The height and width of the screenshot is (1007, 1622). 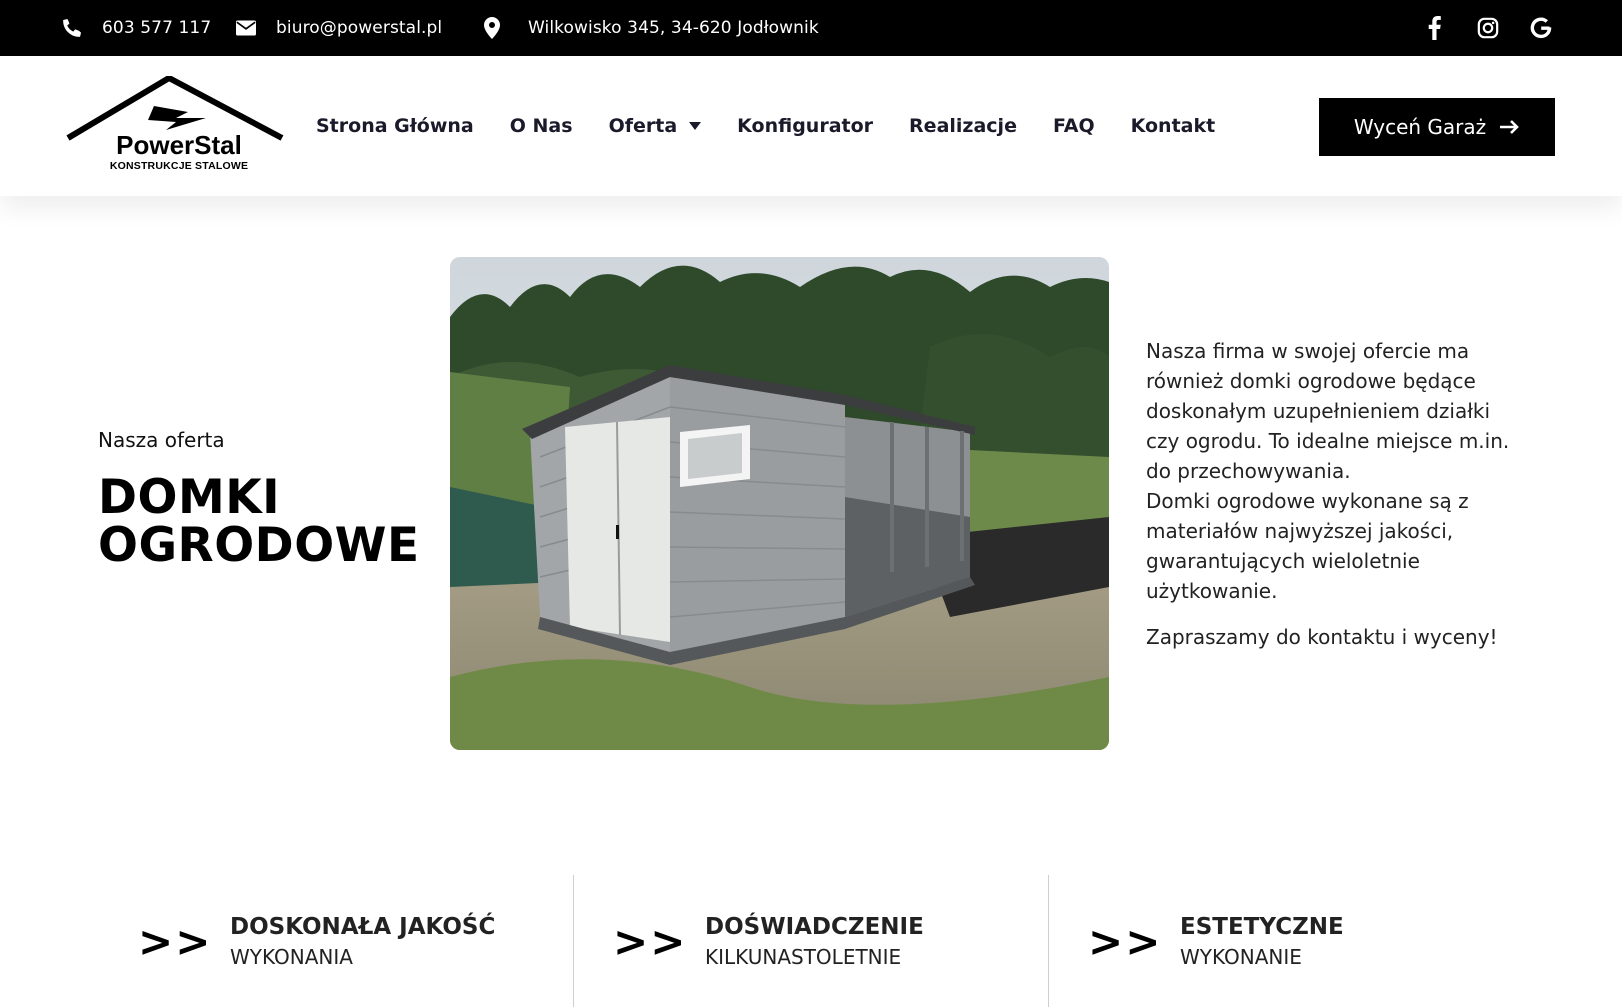 What do you see at coordinates (1488, 28) in the screenshot?
I see `instagram-icon` at bounding box center [1488, 28].